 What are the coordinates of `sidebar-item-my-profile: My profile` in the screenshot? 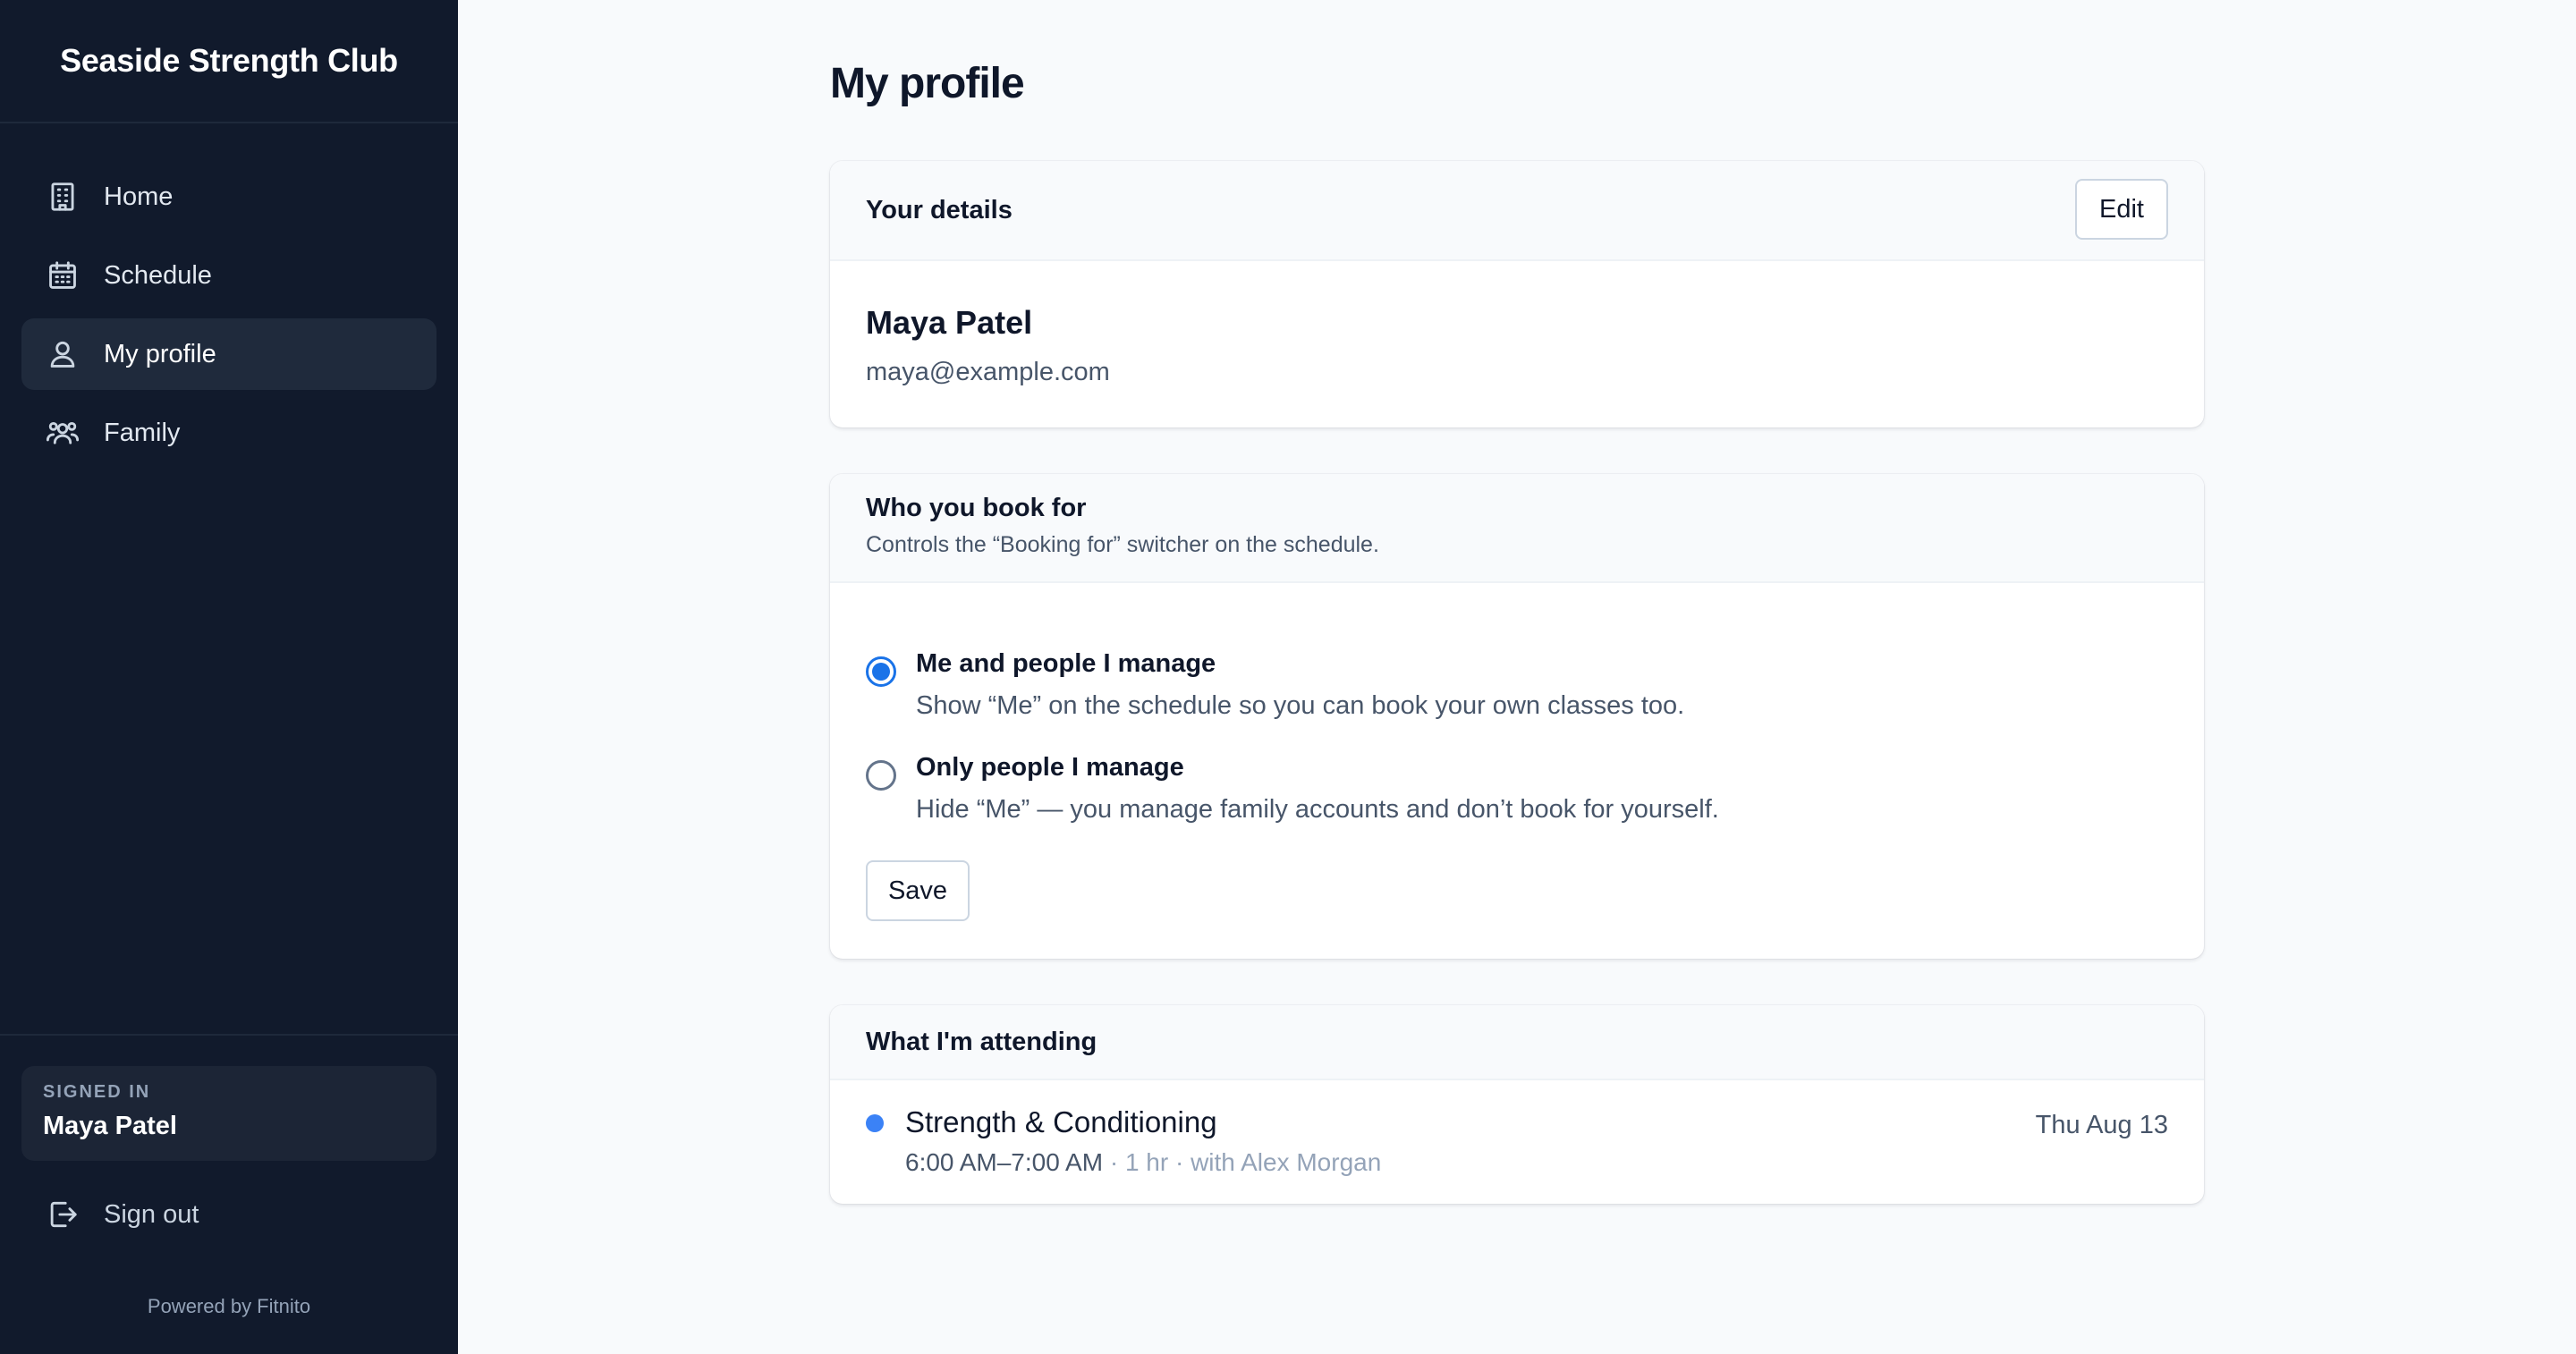 It's located at (228, 354).